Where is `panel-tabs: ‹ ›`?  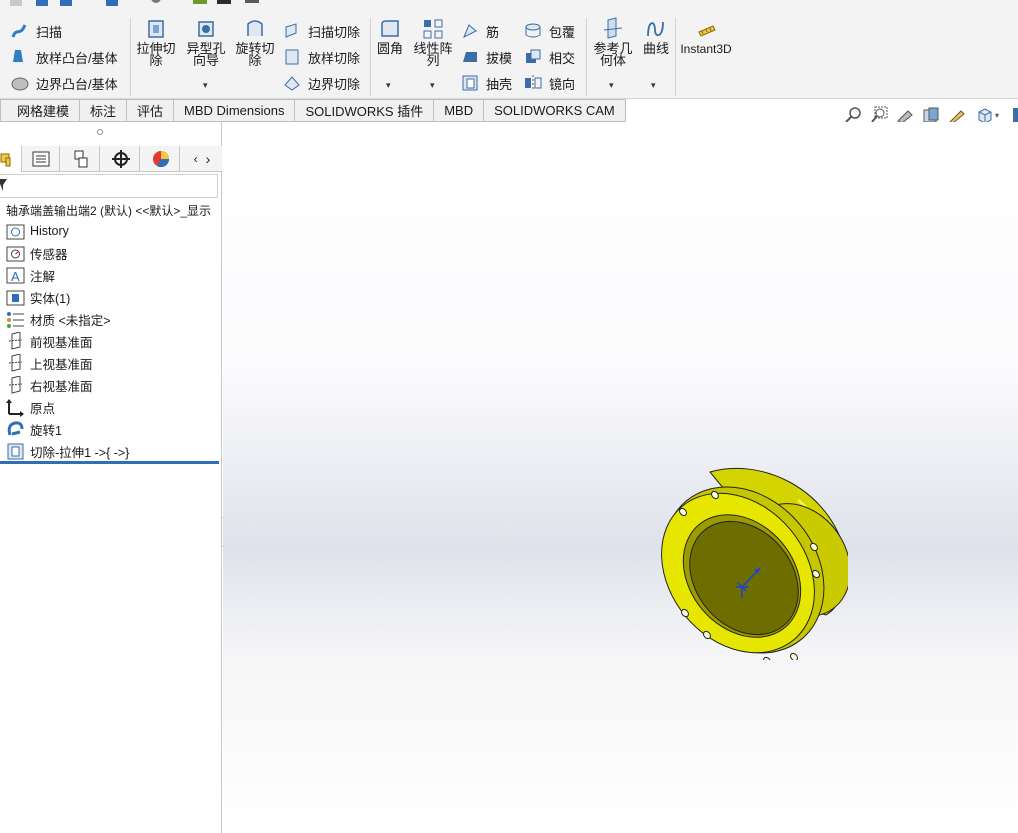
panel-tabs: ‹ › is located at coordinates (111, 159).